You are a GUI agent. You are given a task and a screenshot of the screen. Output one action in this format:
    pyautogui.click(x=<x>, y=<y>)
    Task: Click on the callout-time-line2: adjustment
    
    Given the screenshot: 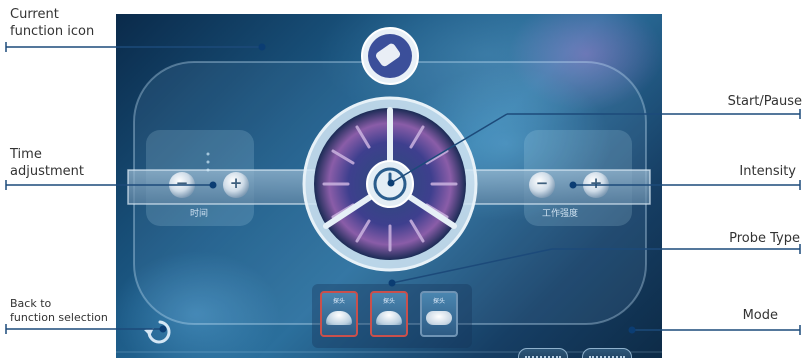 What is the action you would take?
    pyautogui.click(x=47, y=171)
    